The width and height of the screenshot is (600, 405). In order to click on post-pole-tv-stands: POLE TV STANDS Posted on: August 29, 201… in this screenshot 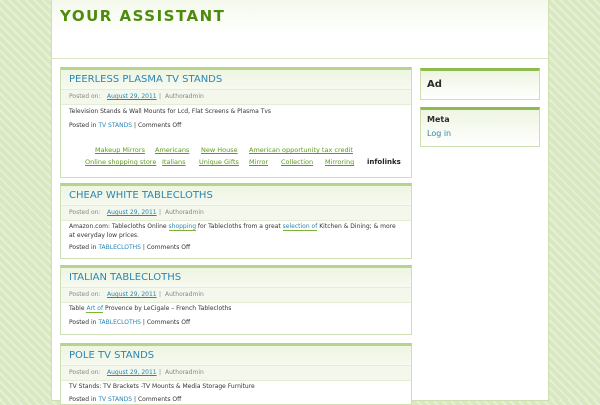, I will do `click(236, 374)`.